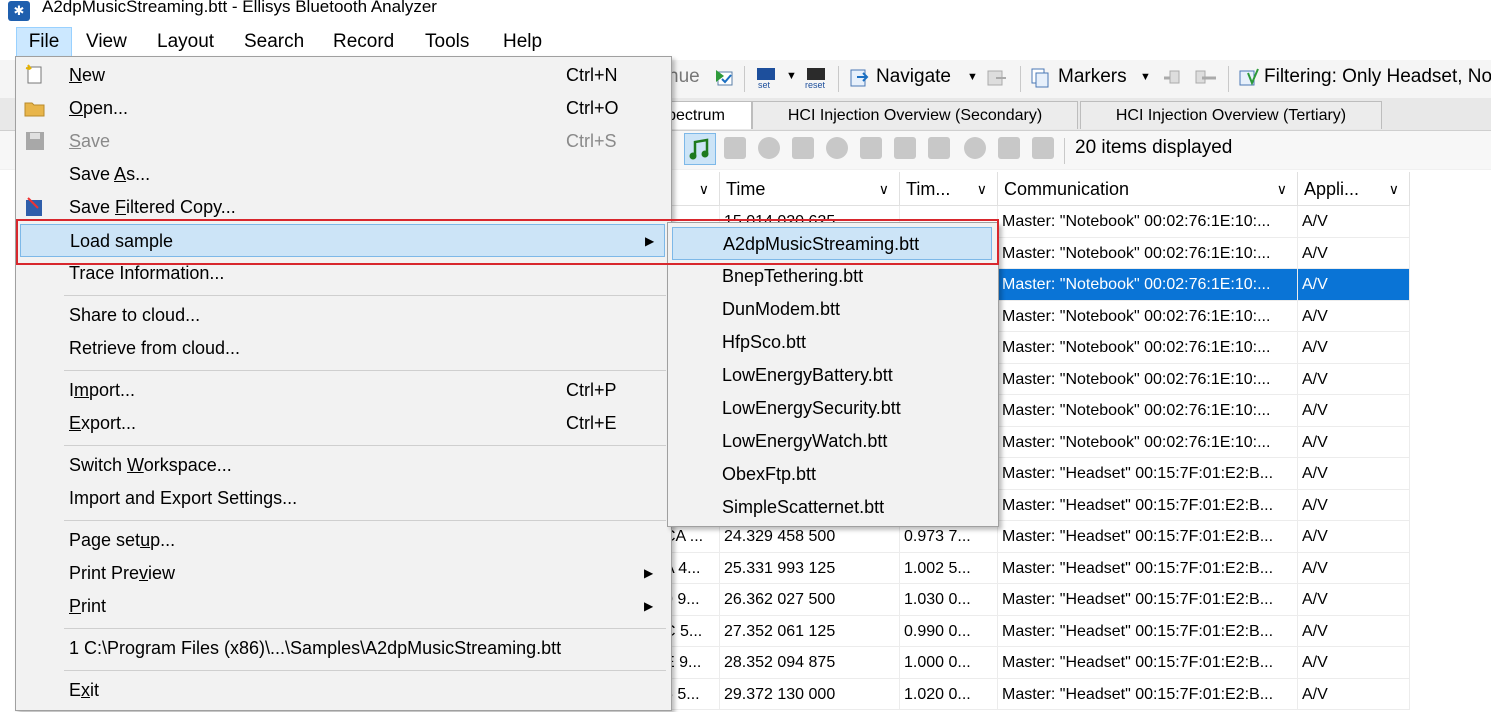  What do you see at coordinates (700, 149) in the screenshot?
I see `music-filter-icon` at bounding box center [700, 149].